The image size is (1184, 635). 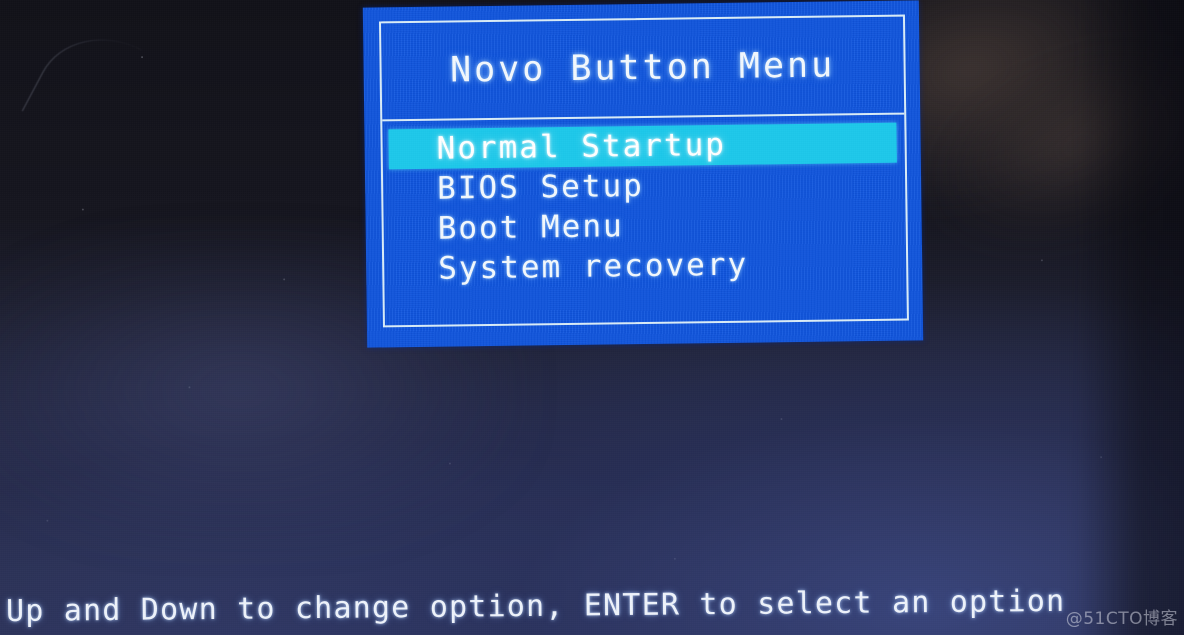 I want to click on menu-item-label: System recovery, so click(x=593, y=266).